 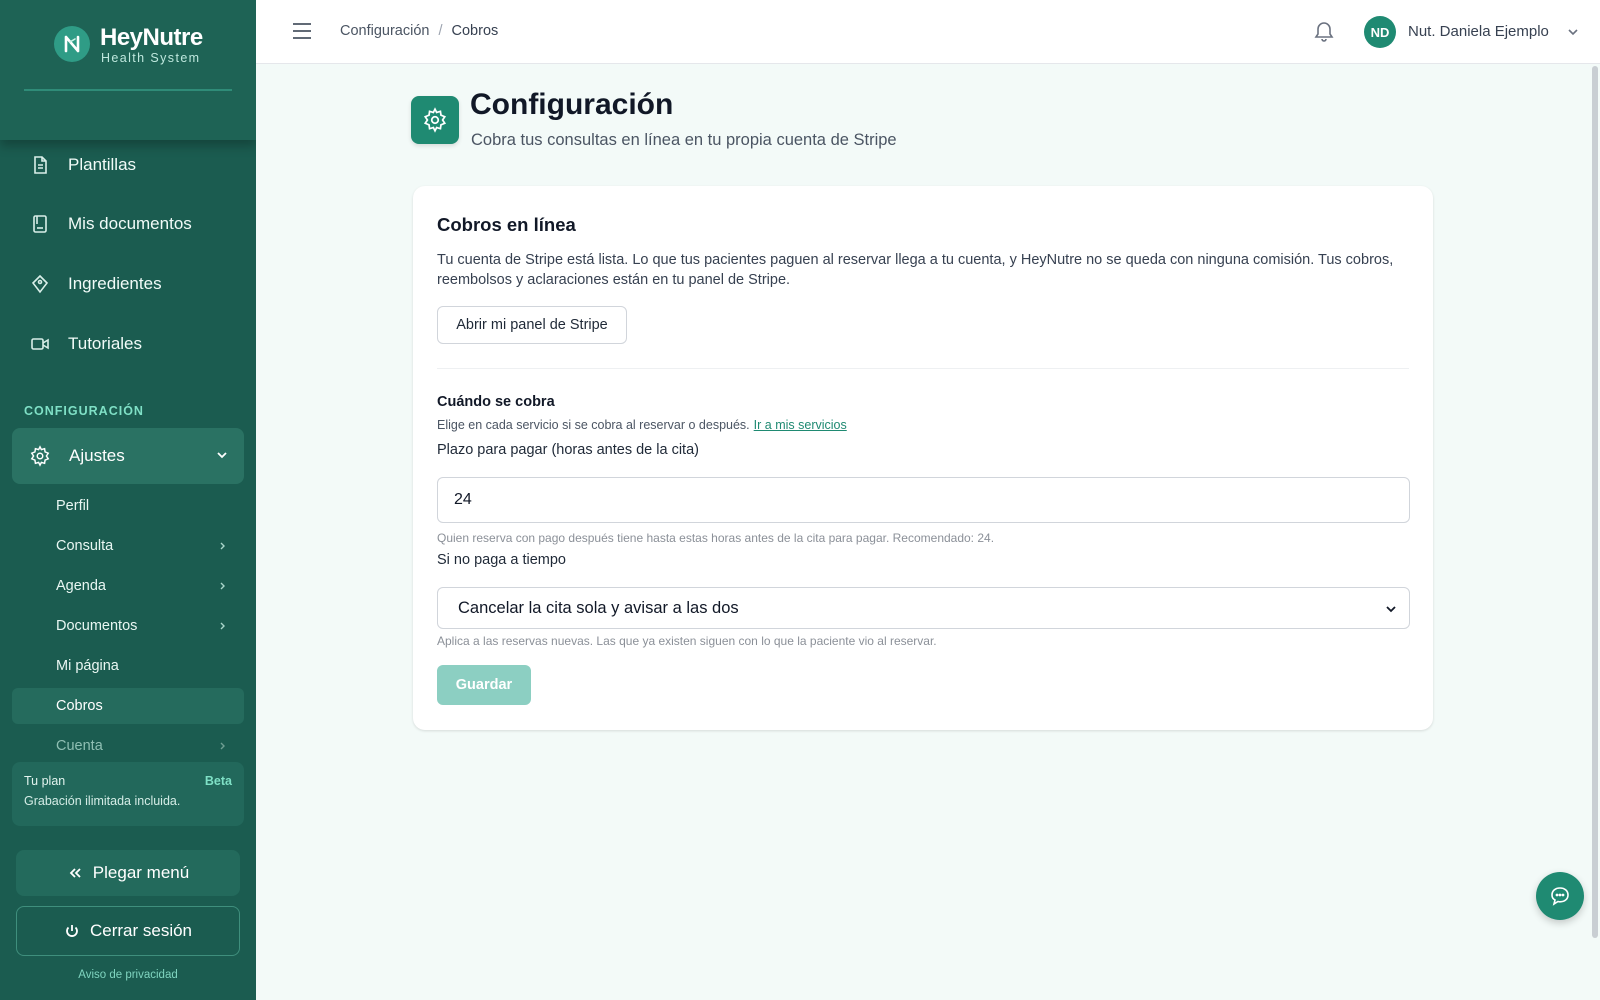 I want to click on sidebar-subitem-label: Cobros, so click(x=79, y=706).